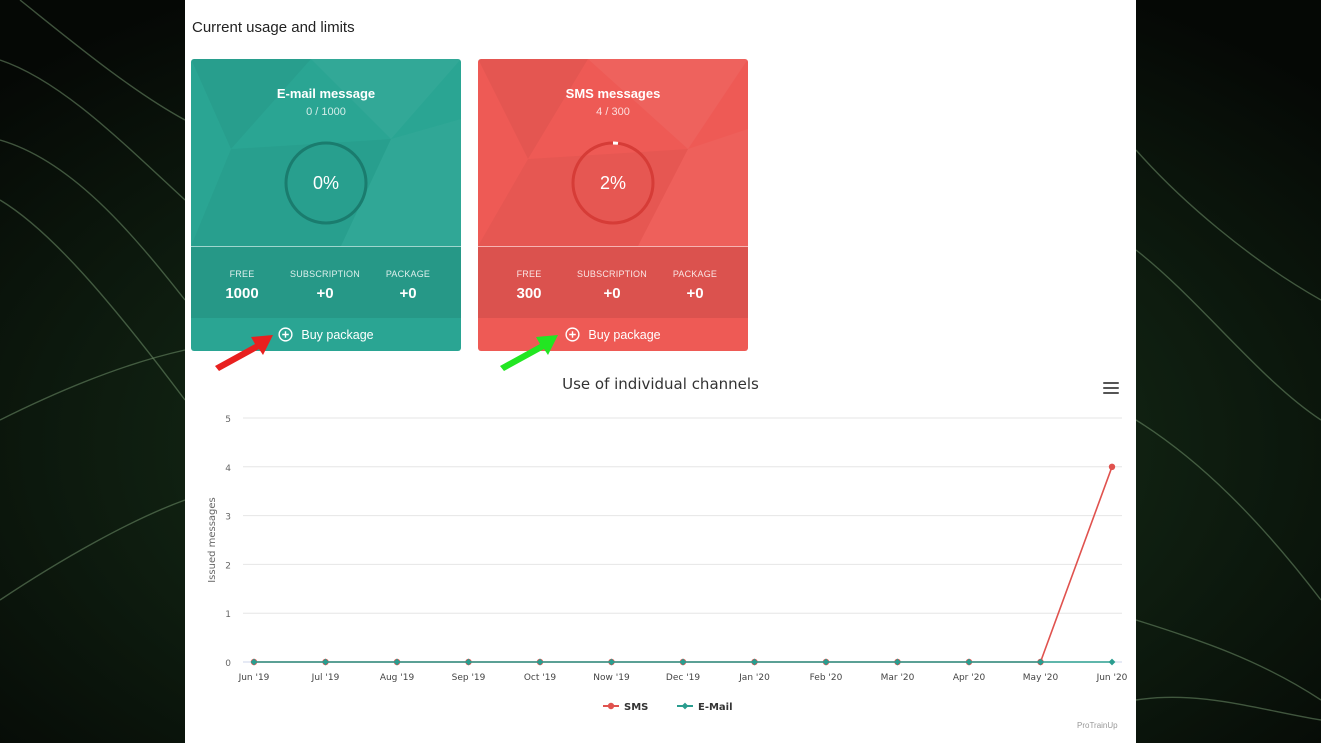 The width and height of the screenshot is (1321, 743). Describe the element at coordinates (228, 469) in the screenshot. I see `y-tick-label: 4` at that location.